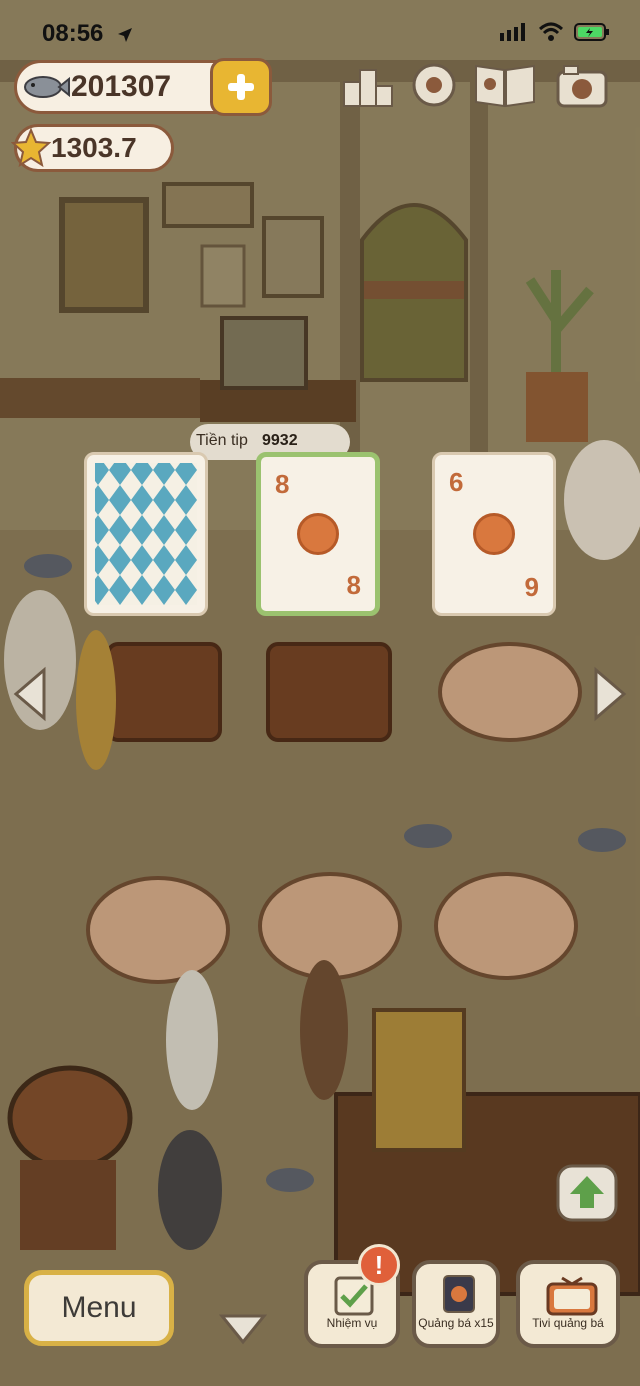  I want to click on leaderboard-button, so click(368, 85).